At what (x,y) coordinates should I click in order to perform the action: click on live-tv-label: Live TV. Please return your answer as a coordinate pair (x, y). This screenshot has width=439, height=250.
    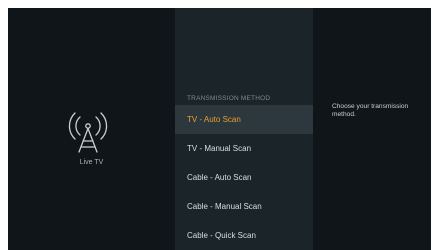
    Looking at the image, I should click on (91, 162).